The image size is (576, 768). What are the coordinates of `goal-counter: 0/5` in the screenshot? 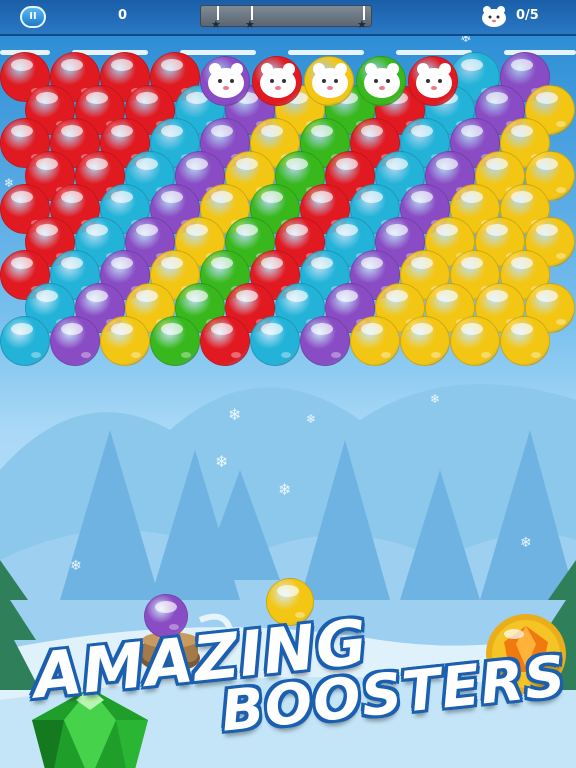 It's located at (527, 15).